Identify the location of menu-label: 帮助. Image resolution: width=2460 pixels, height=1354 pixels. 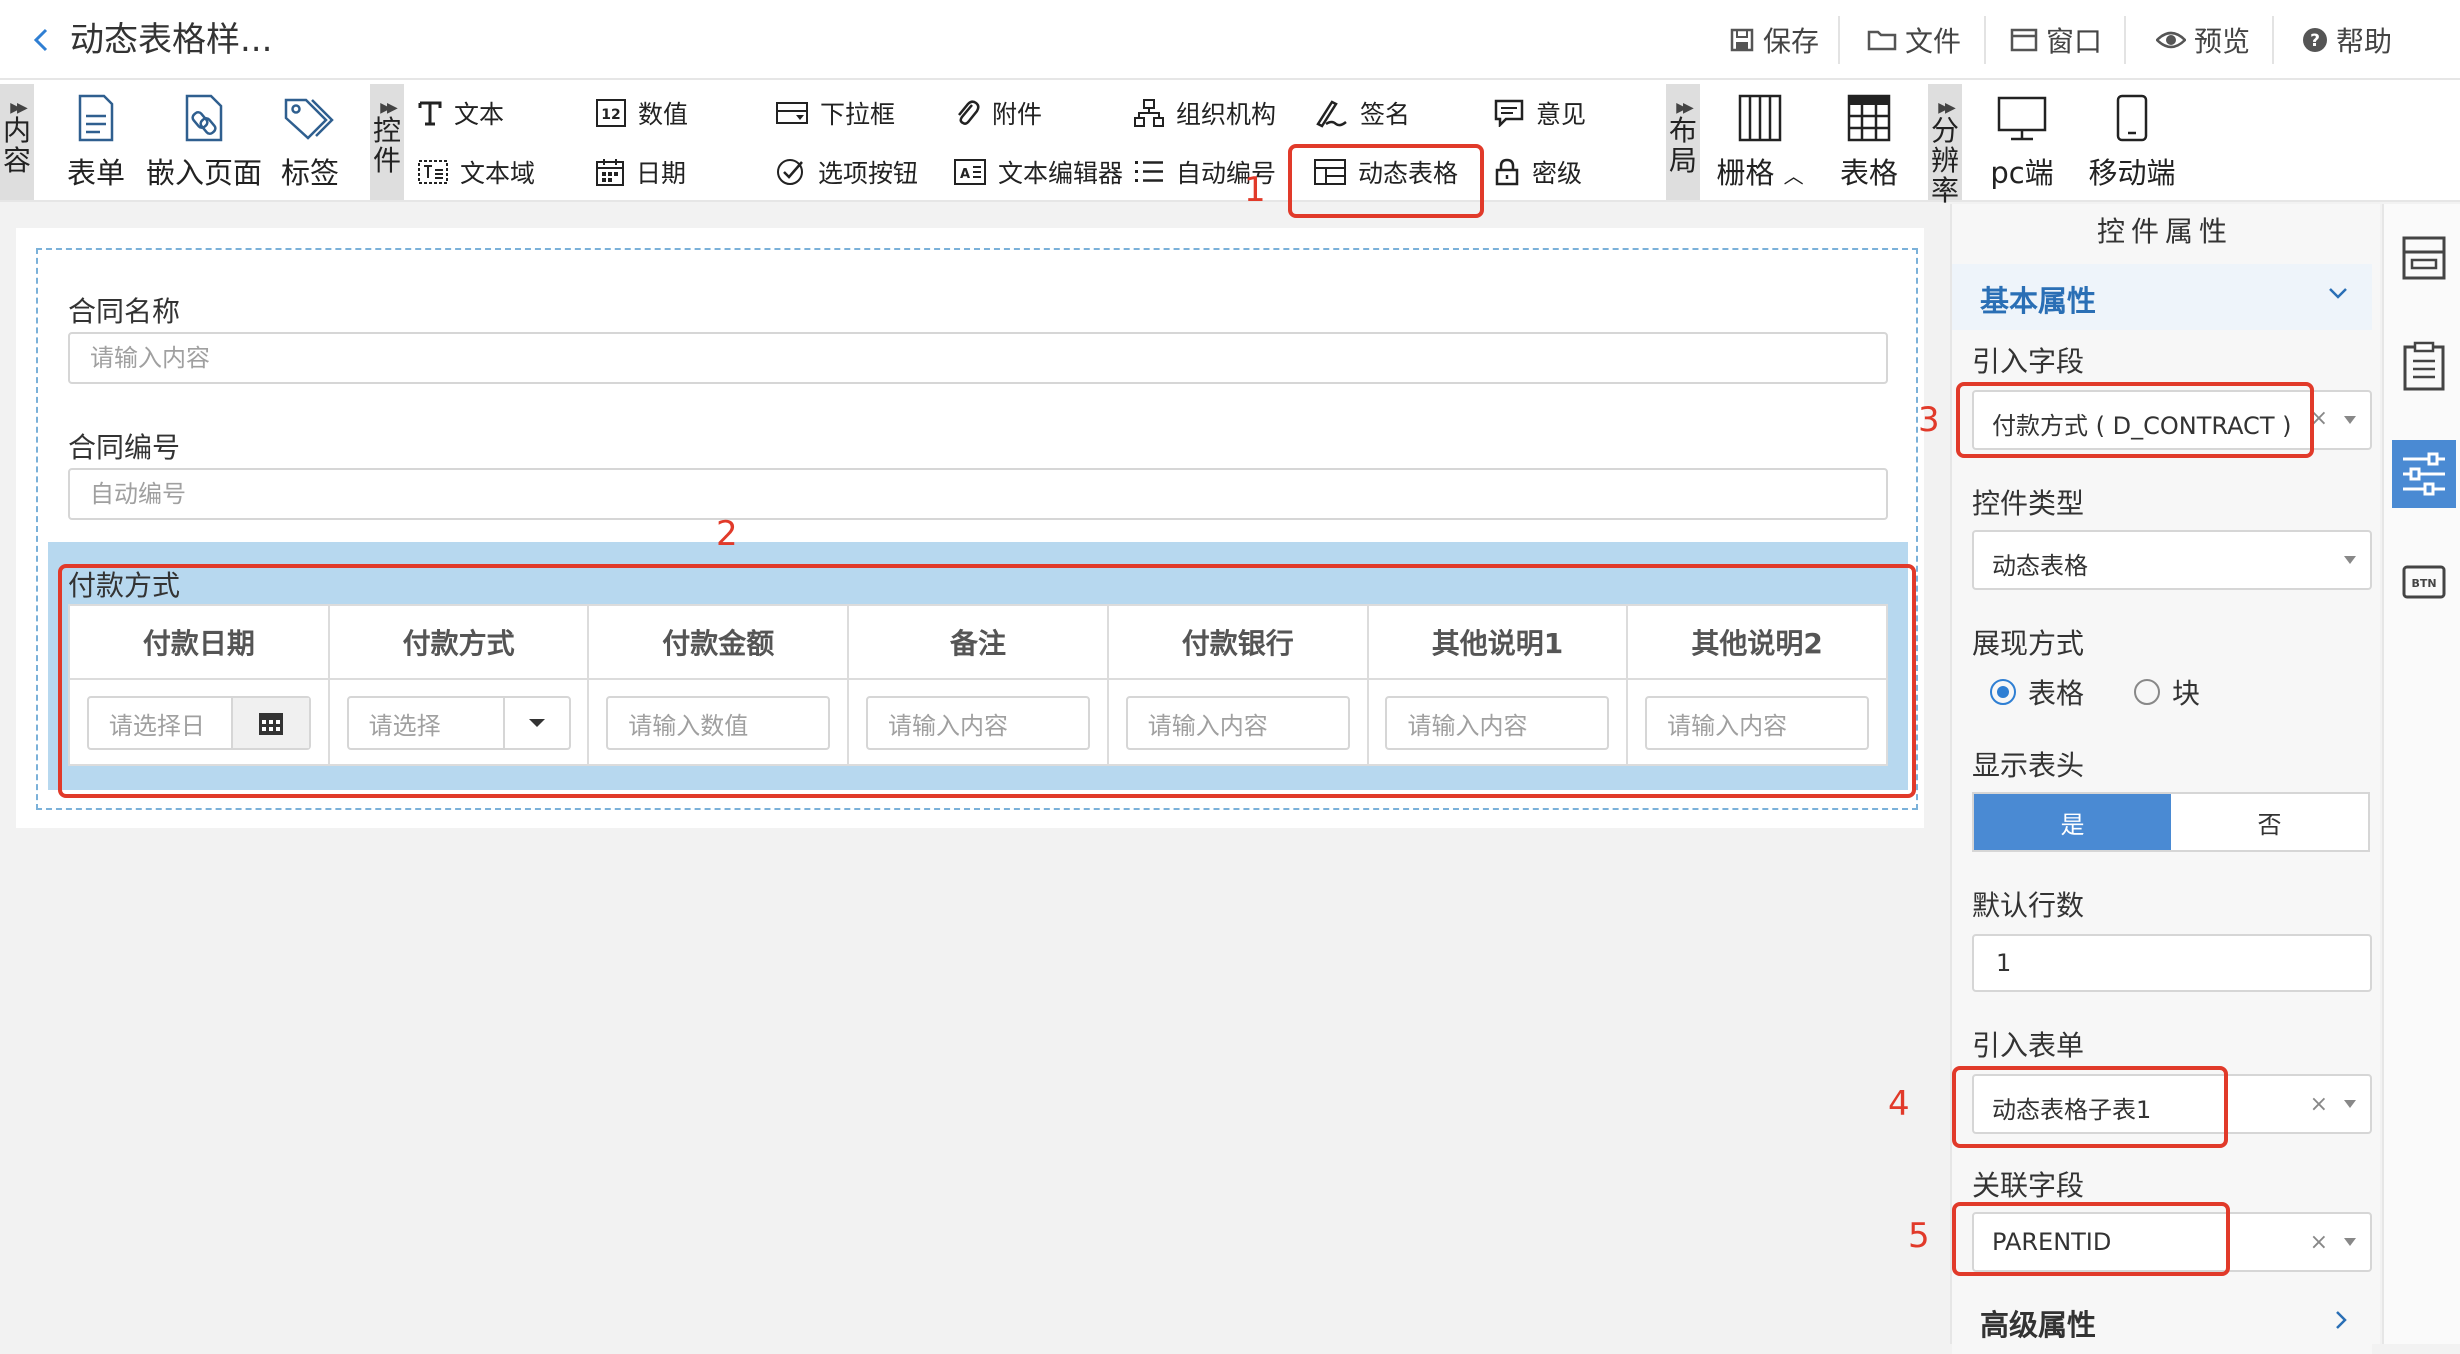
(2363, 41).